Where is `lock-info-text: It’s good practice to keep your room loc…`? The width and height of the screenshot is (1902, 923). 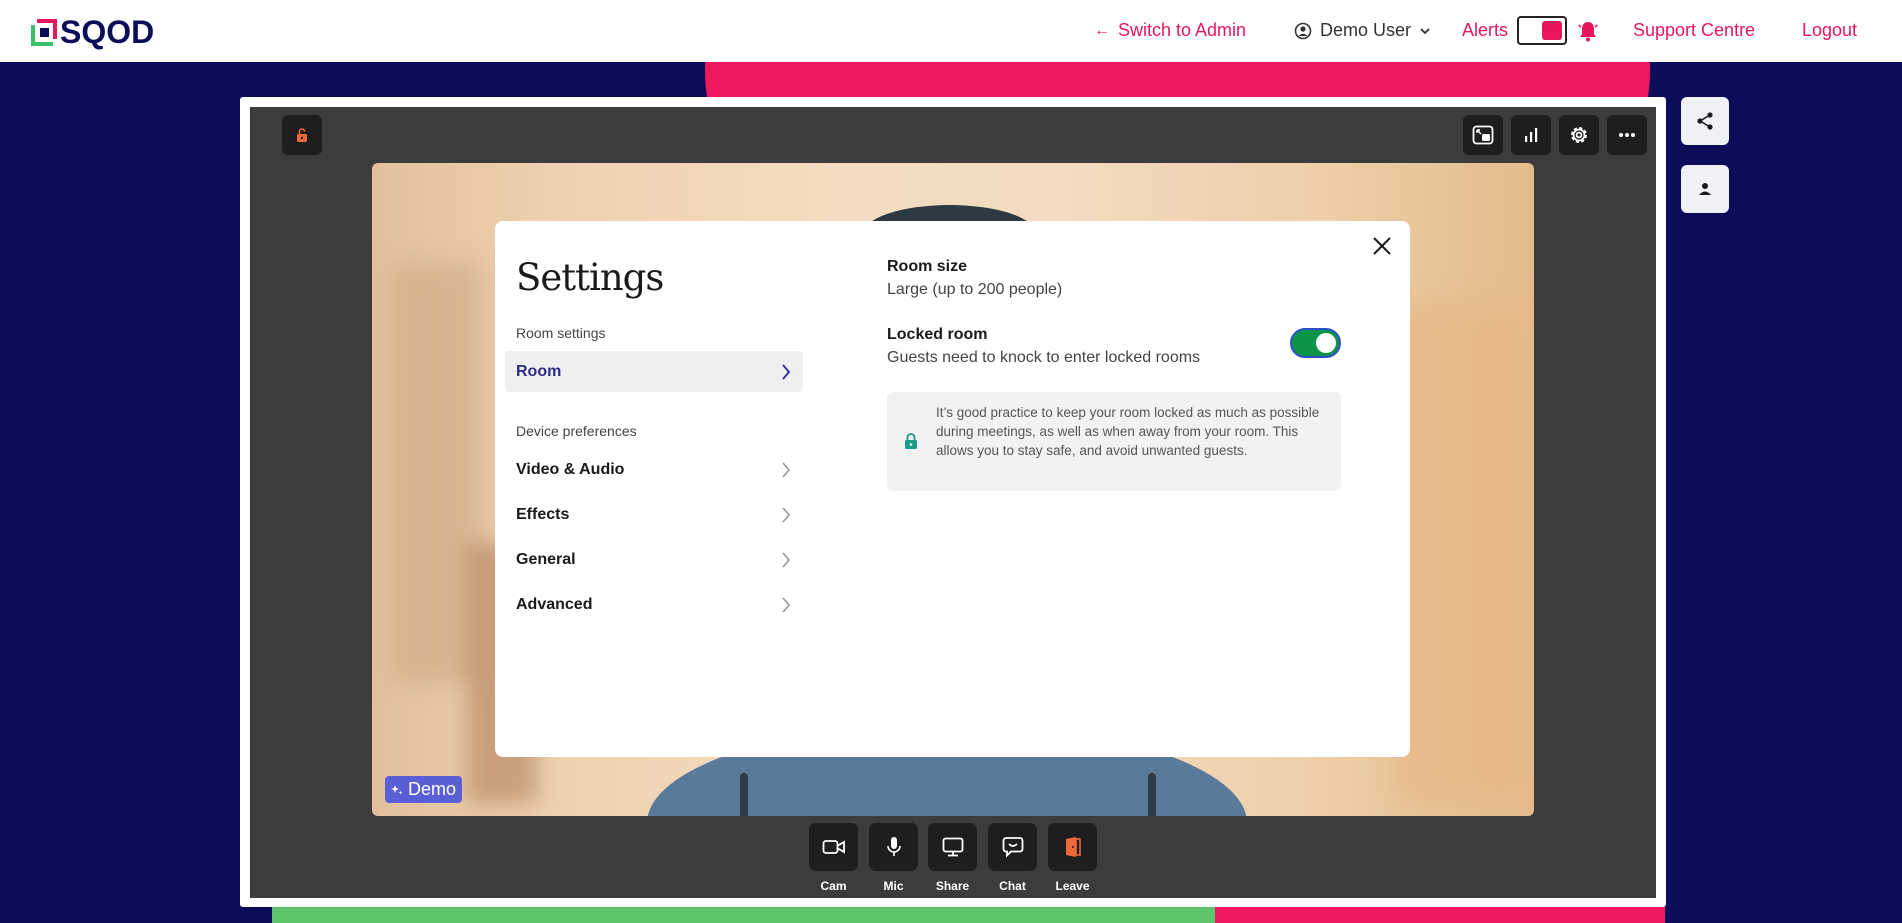
lock-info-text: It’s good practice to keep your room loc… is located at coordinates (1128, 431).